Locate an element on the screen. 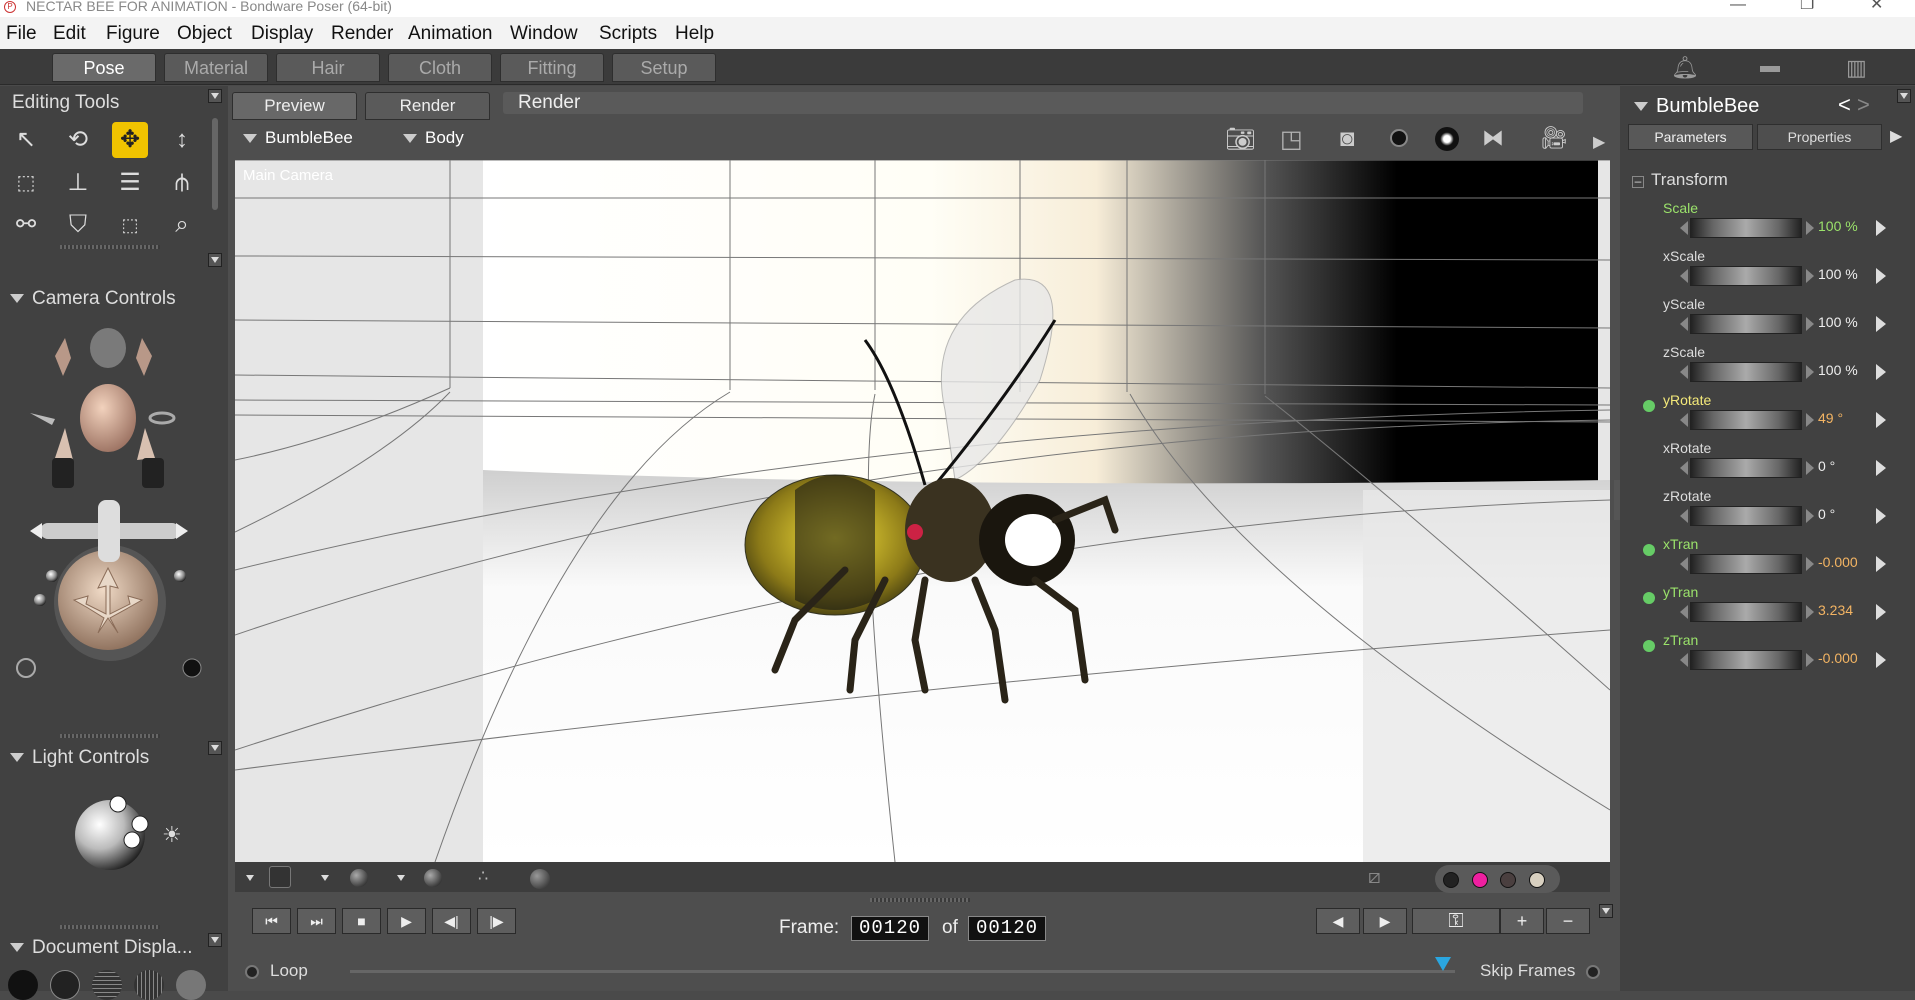 This screenshot has height=1000, width=1915. document-display-menu-button is located at coordinates (215, 940).